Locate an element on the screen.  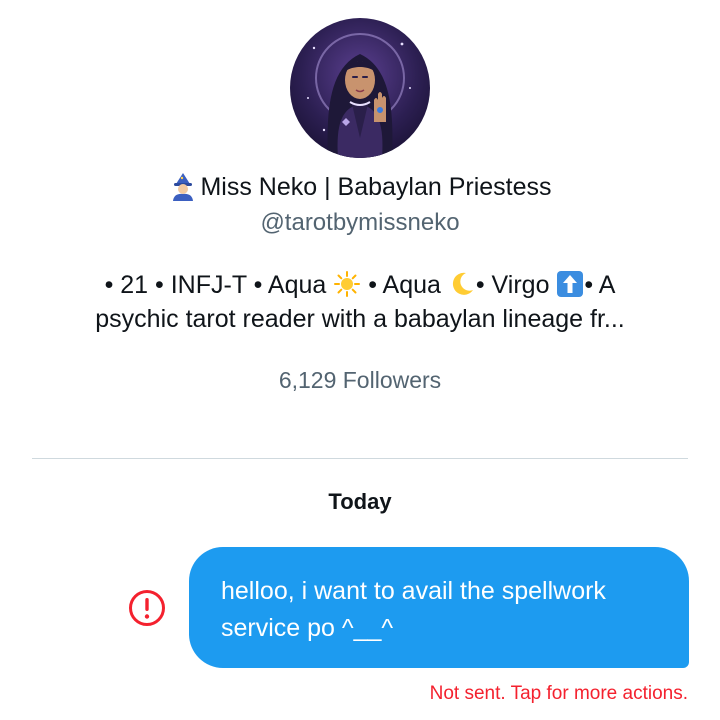
date-separator: Today is located at coordinates (360, 501).